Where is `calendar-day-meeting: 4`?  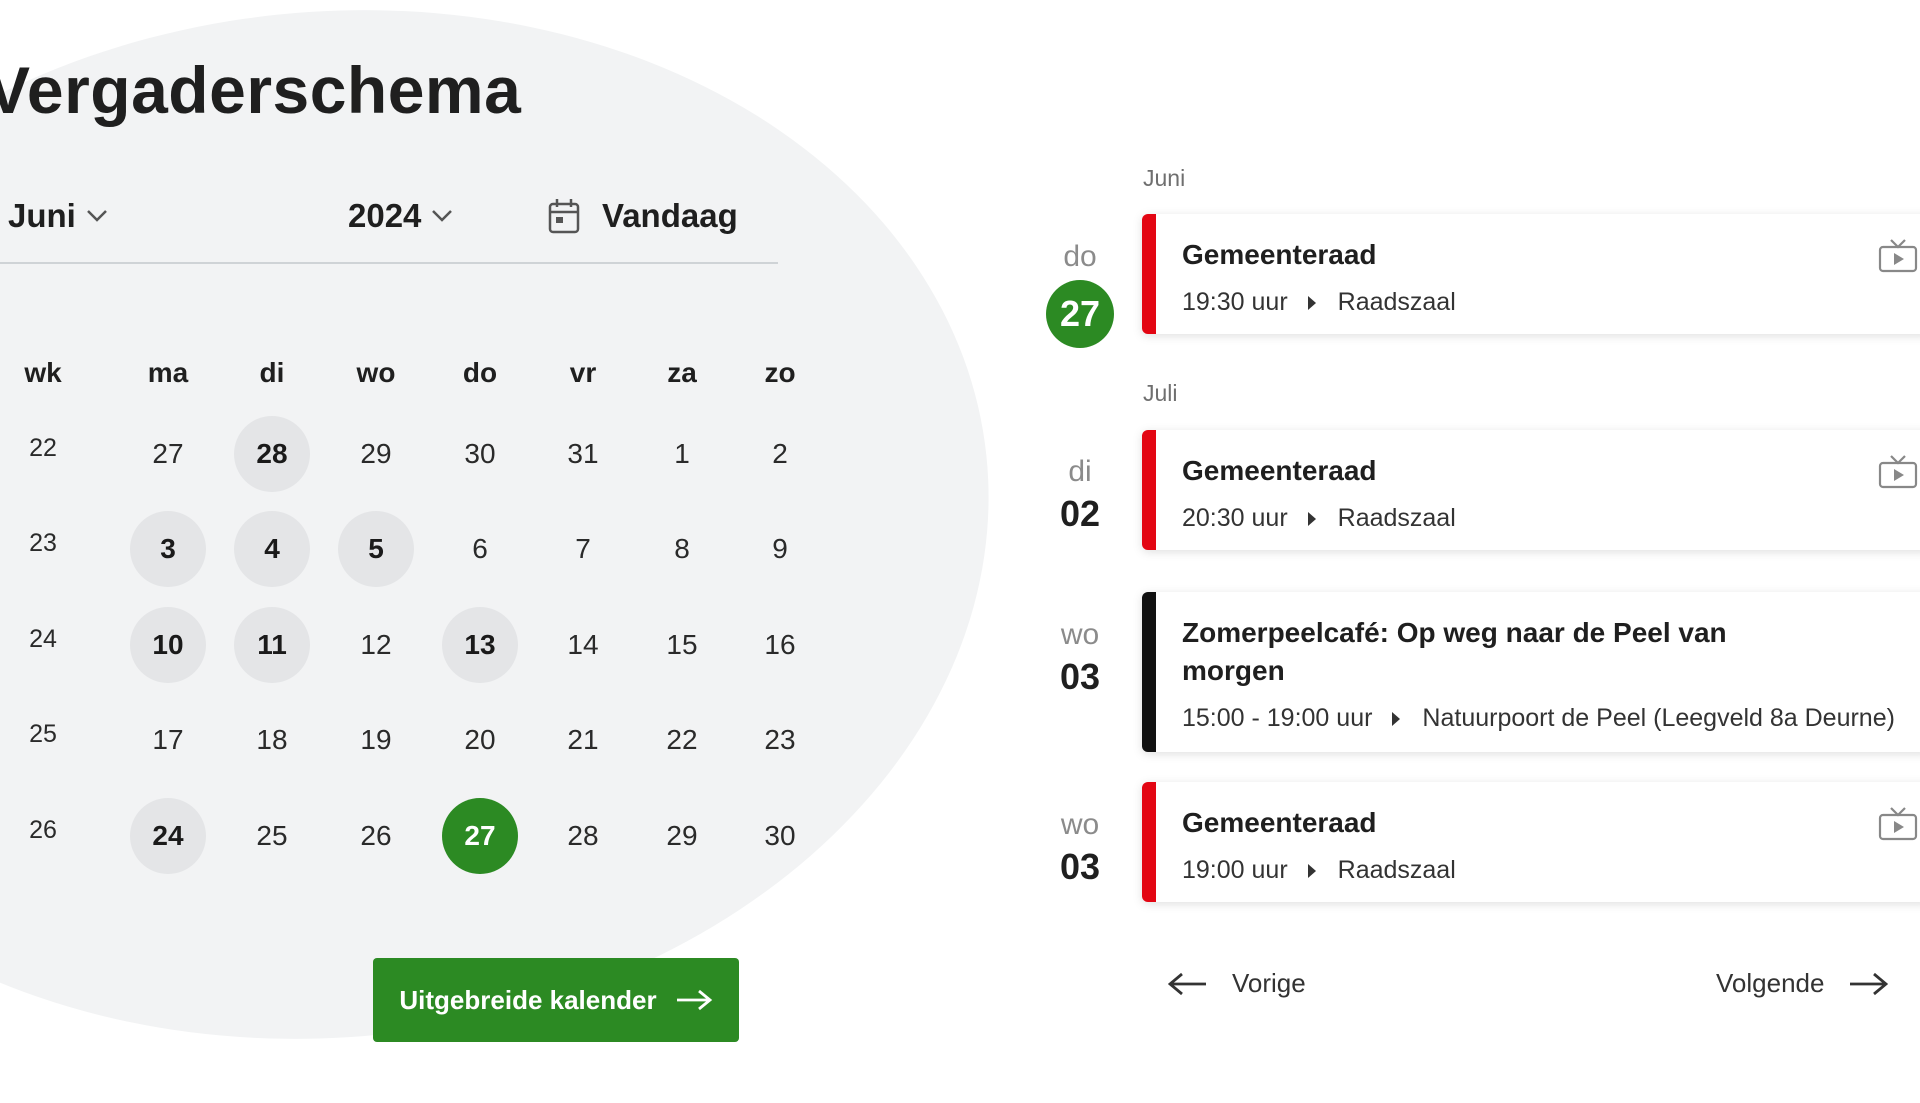
calendar-day-meeting: 4 is located at coordinates (272, 549).